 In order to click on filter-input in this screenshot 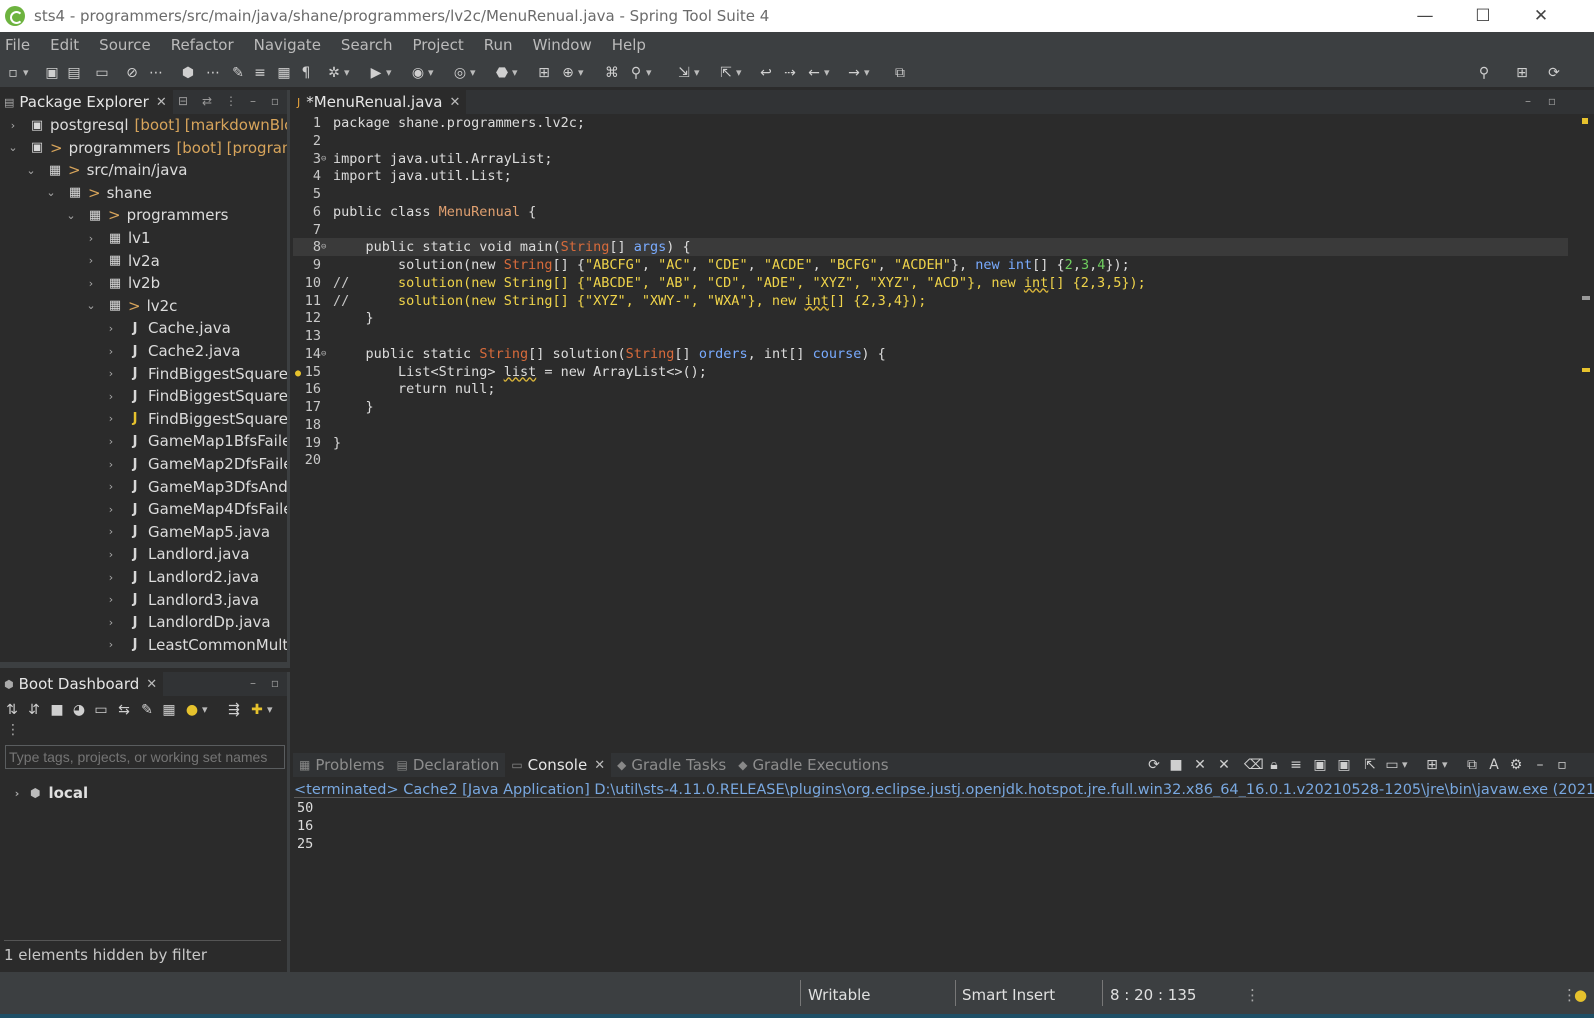, I will do `click(145, 757)`.